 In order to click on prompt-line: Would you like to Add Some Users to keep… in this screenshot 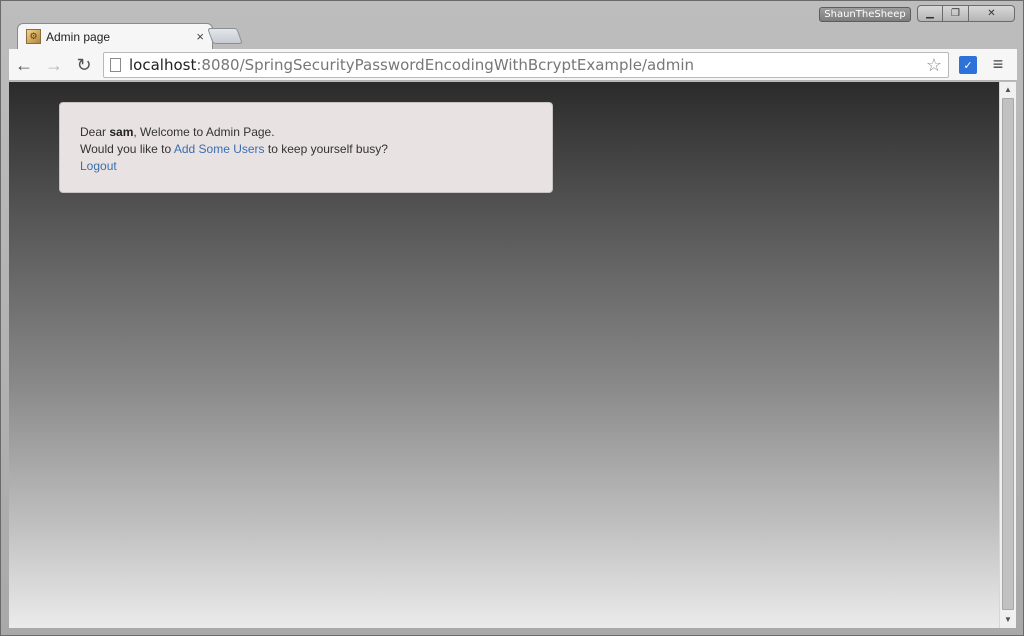, I will do `click(306, 149)`.